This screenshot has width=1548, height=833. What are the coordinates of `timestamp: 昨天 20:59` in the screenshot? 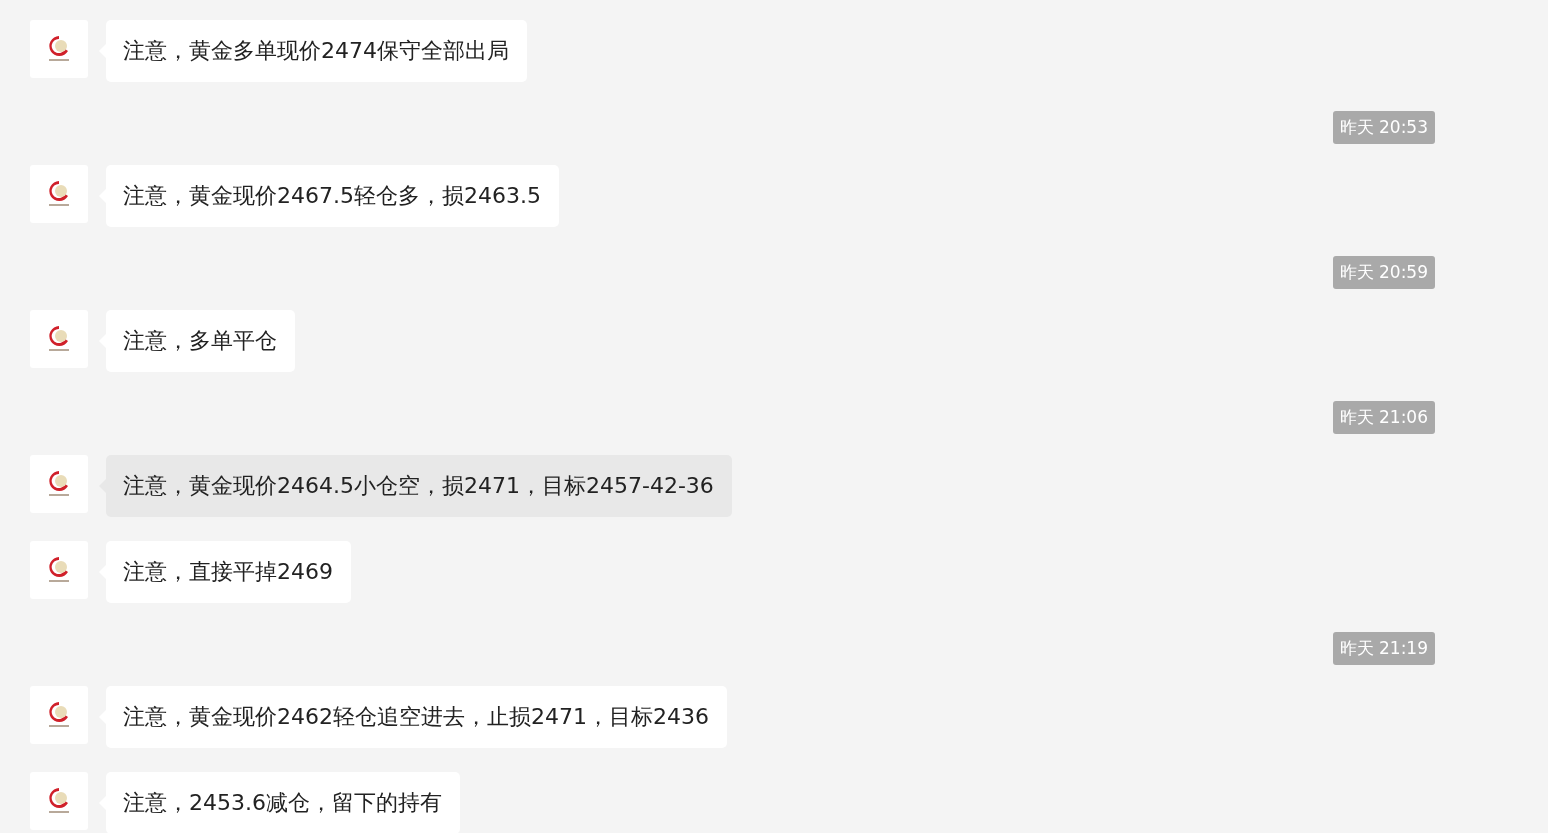 It's located at (1383, 272).